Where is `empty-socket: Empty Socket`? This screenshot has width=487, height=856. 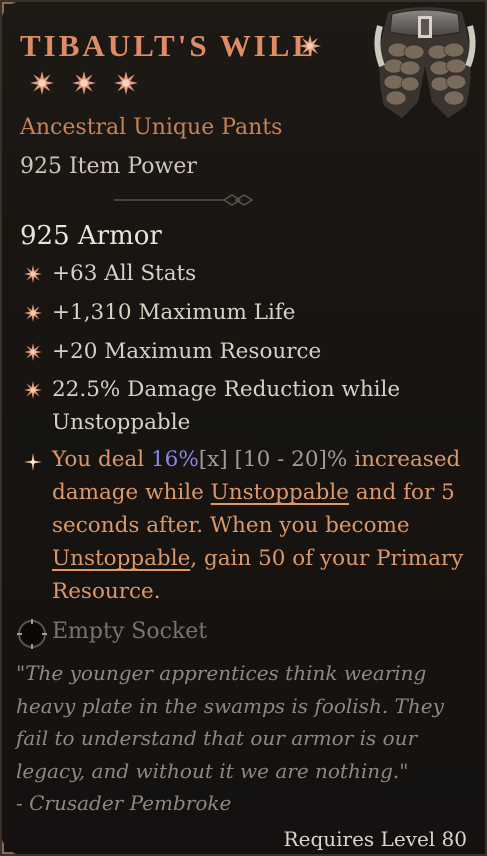 empty-socket: Empty Socket is located at coordinates (166, 633).